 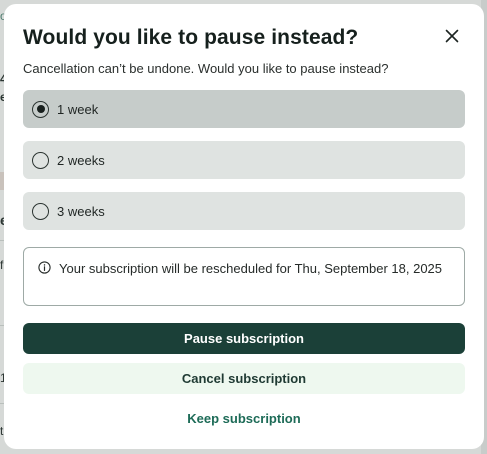 I want to click on option-3-weeks: 3 weeks, so click(x=244, y=211).